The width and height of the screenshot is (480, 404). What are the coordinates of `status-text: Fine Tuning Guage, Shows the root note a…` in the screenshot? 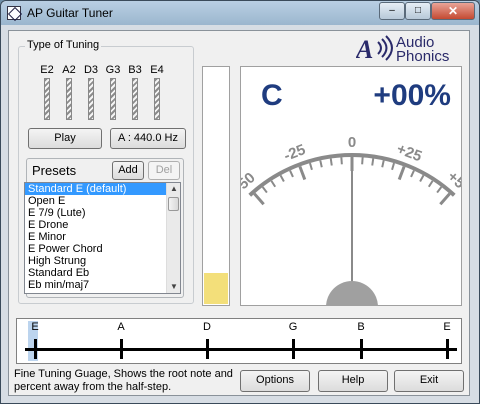 It's located at (123, 380).